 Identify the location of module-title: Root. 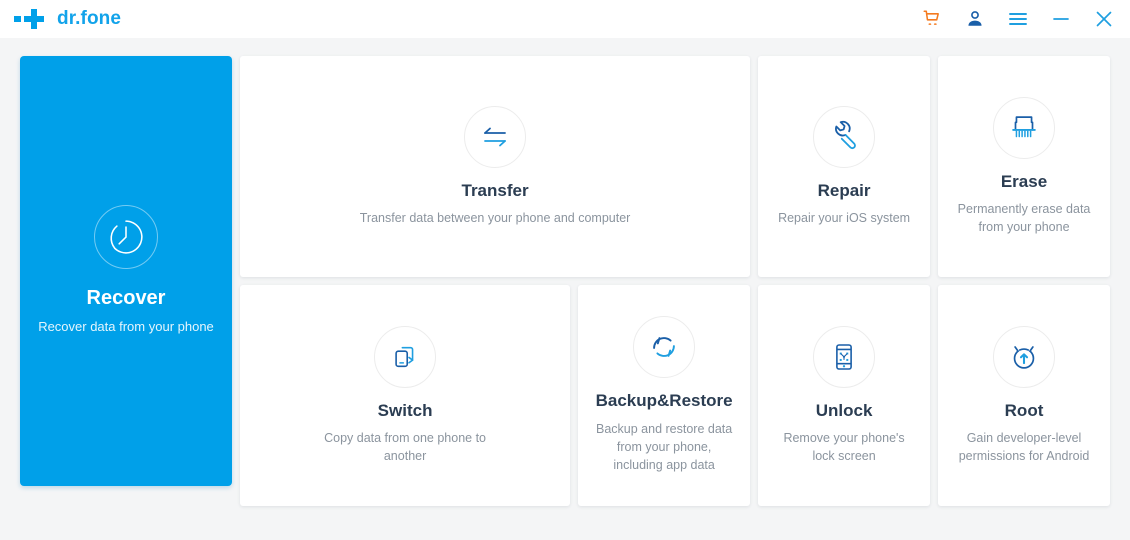
(1024, 410).